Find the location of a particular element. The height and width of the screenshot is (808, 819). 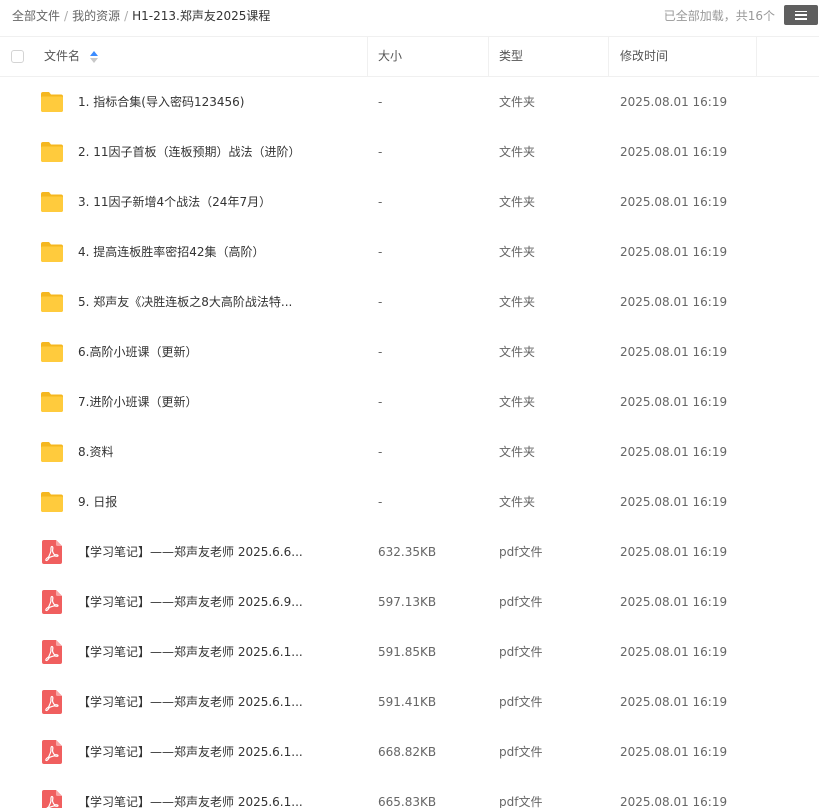

file-name: 8.资料 is located at coordinates (220, 452).